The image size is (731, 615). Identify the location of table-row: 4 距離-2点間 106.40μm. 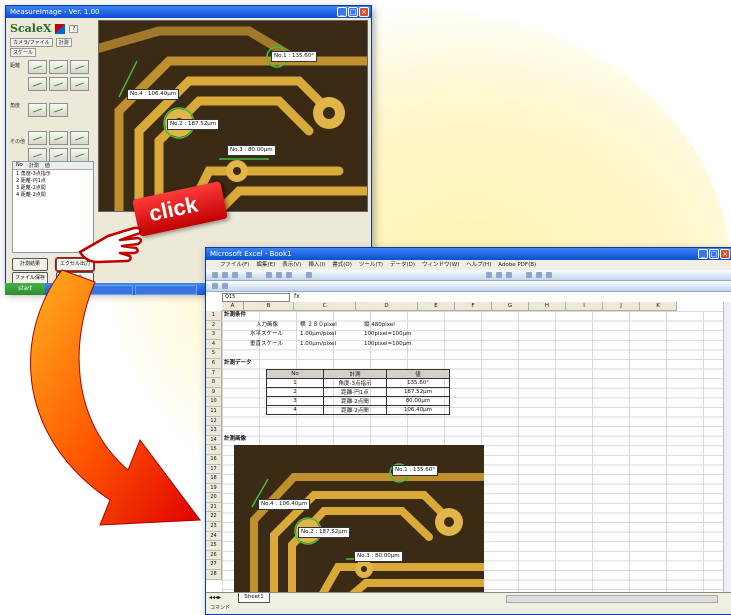
(358, 410).